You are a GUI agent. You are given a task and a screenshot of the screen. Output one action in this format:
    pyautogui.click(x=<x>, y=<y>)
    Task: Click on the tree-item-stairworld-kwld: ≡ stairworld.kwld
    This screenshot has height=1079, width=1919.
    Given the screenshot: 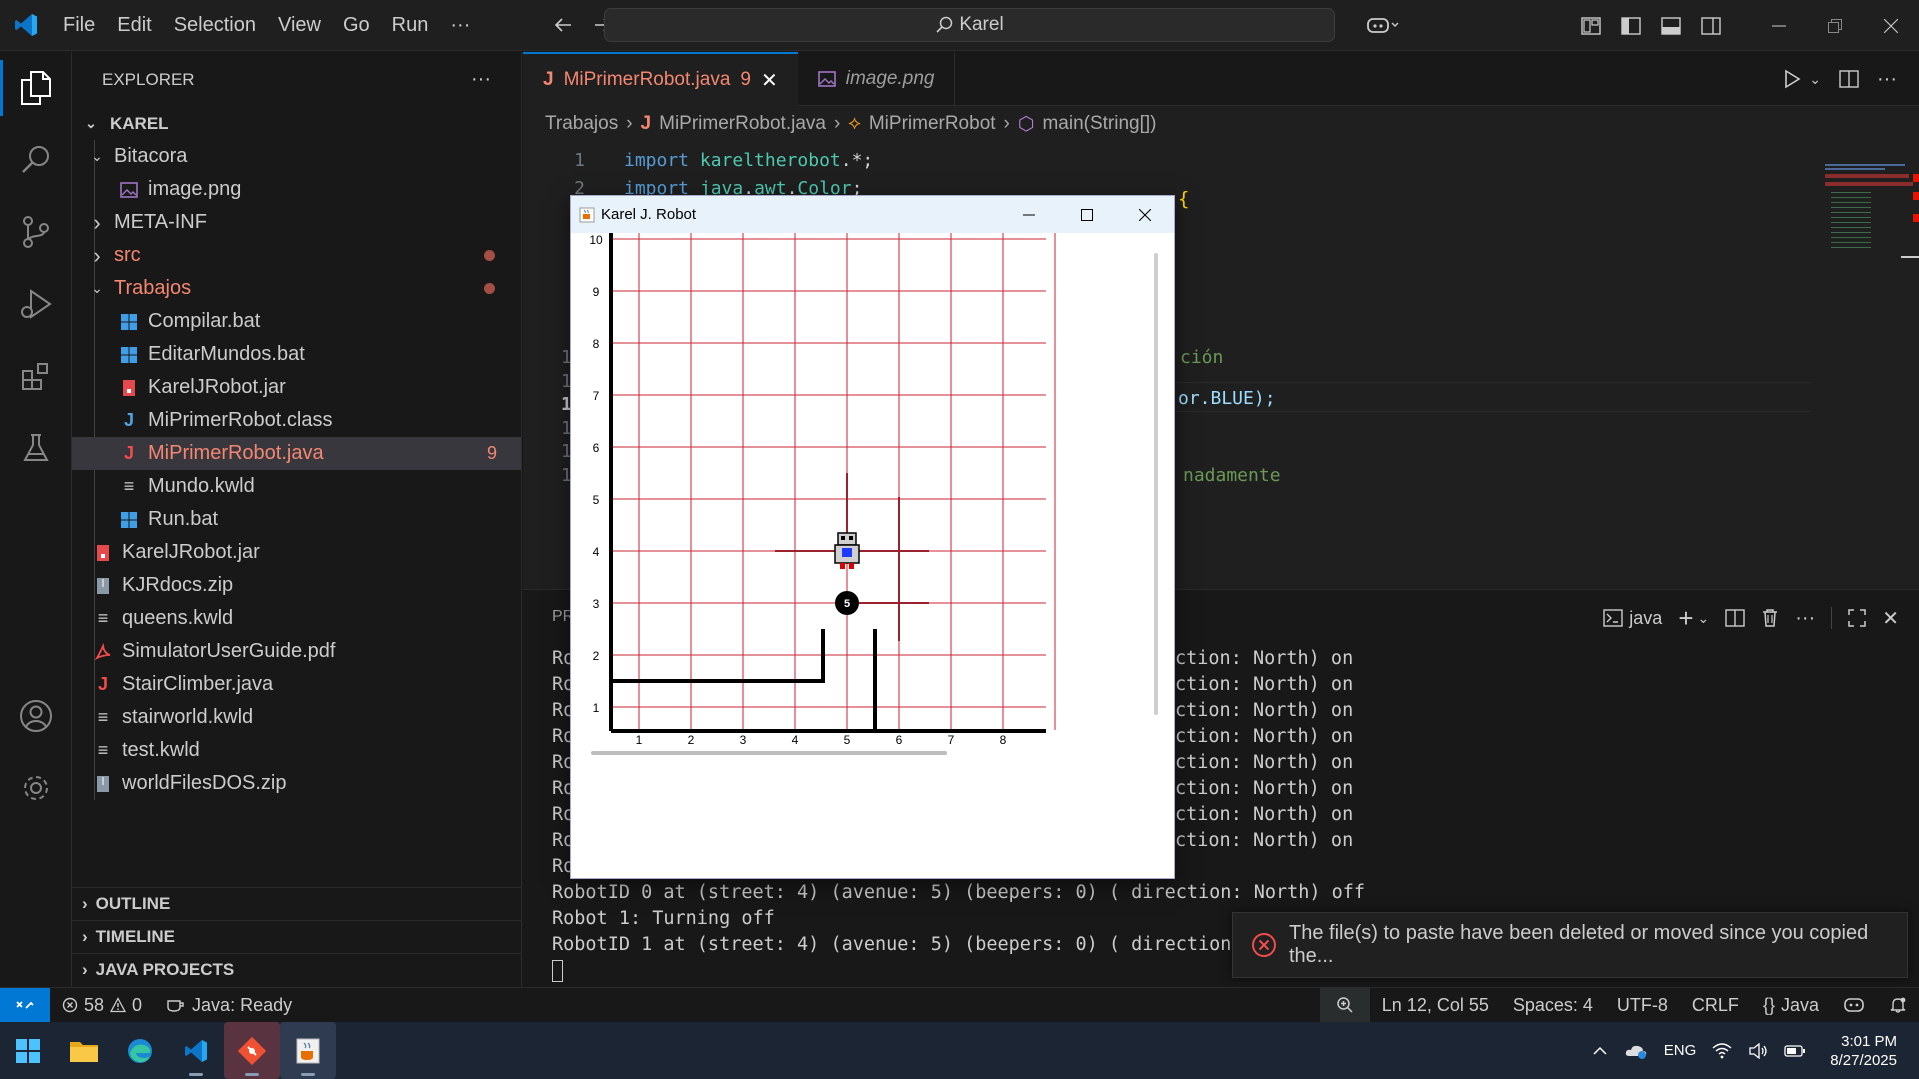 What is the action you would take?
    pyautogui.click(x=296, y=717)
    